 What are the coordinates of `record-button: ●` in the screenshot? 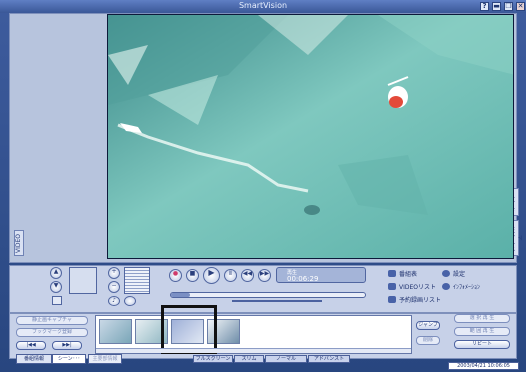 It's located at (175, 275).